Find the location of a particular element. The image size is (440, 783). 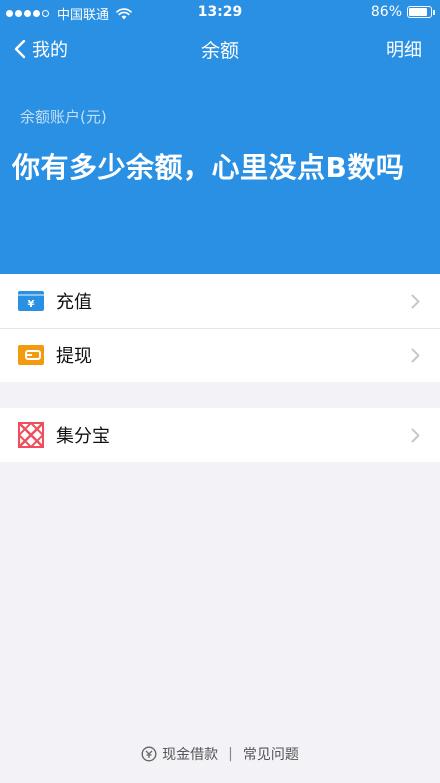

battery-fill is located at coordinates (418, 12).